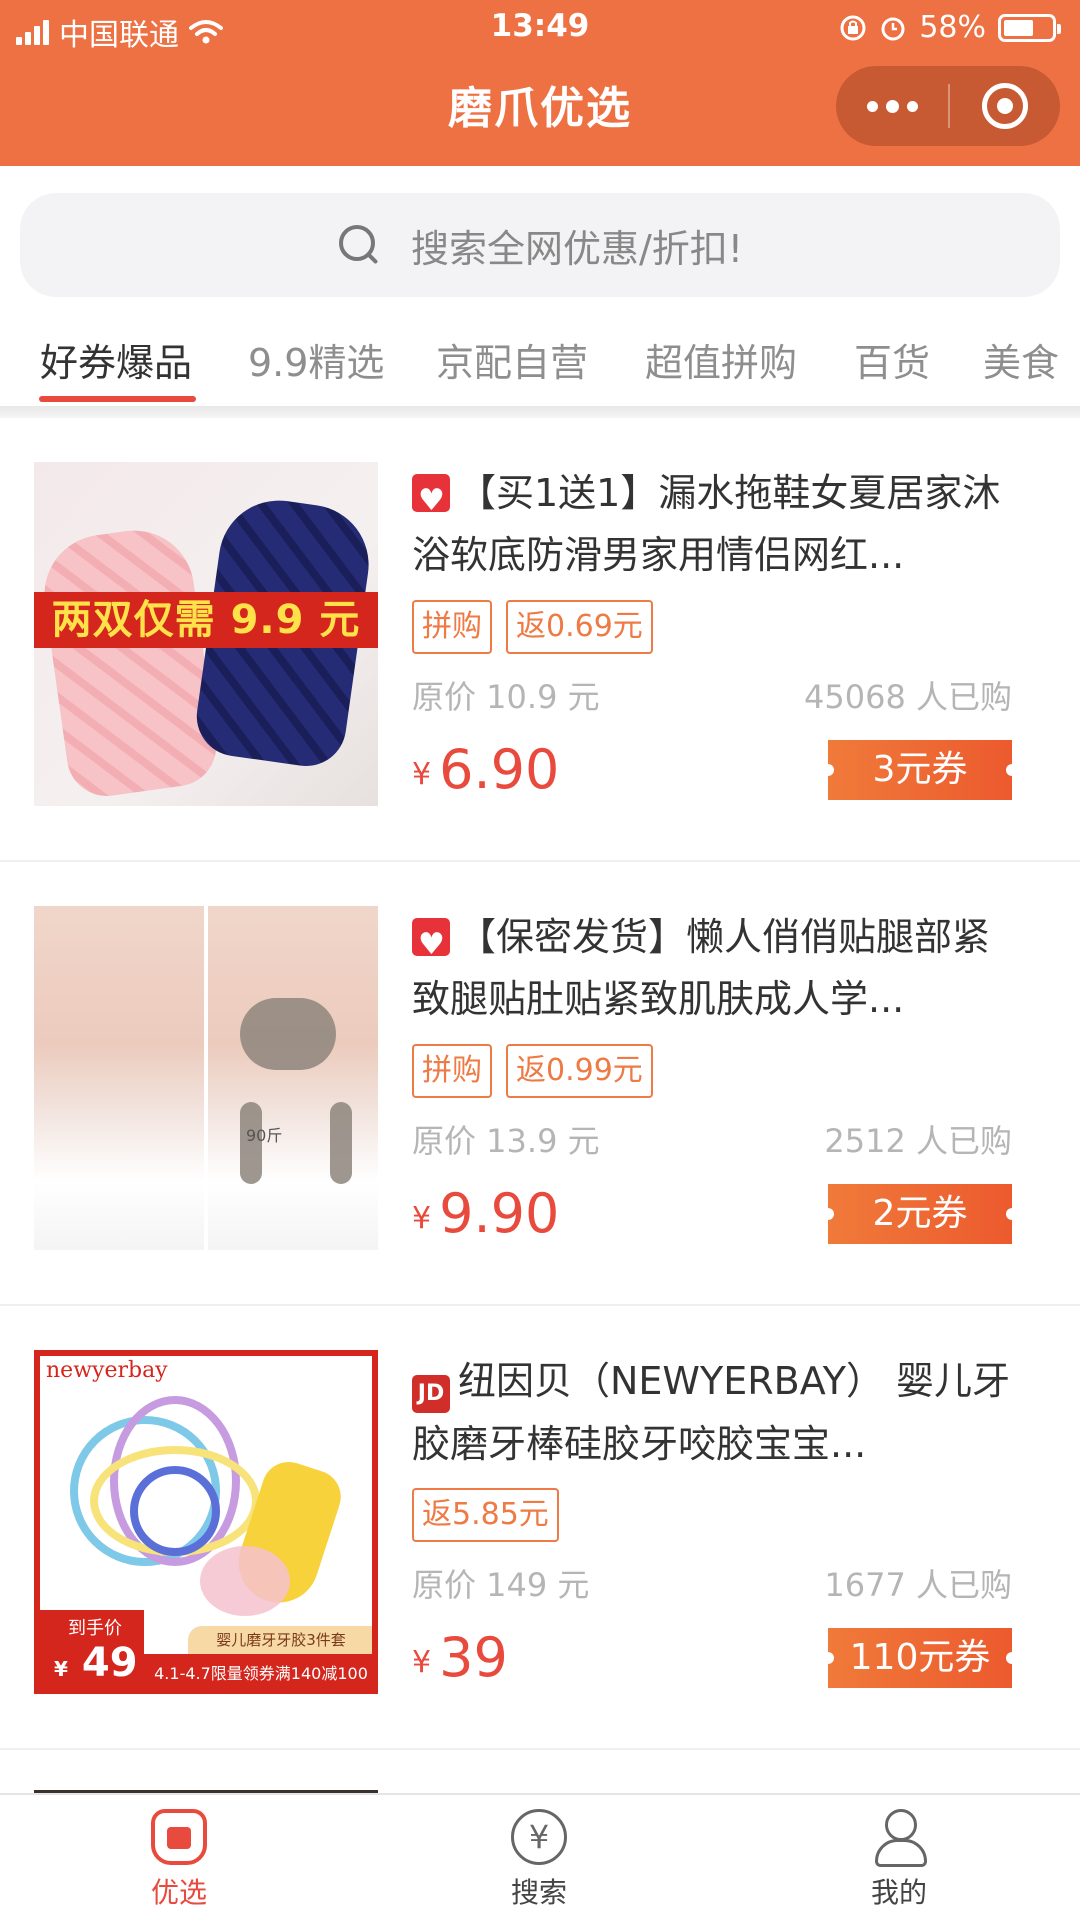 This screenshot has width=1080, height=1920. I want to click on tab-jd-self: 京配自营, so click(512, 359).